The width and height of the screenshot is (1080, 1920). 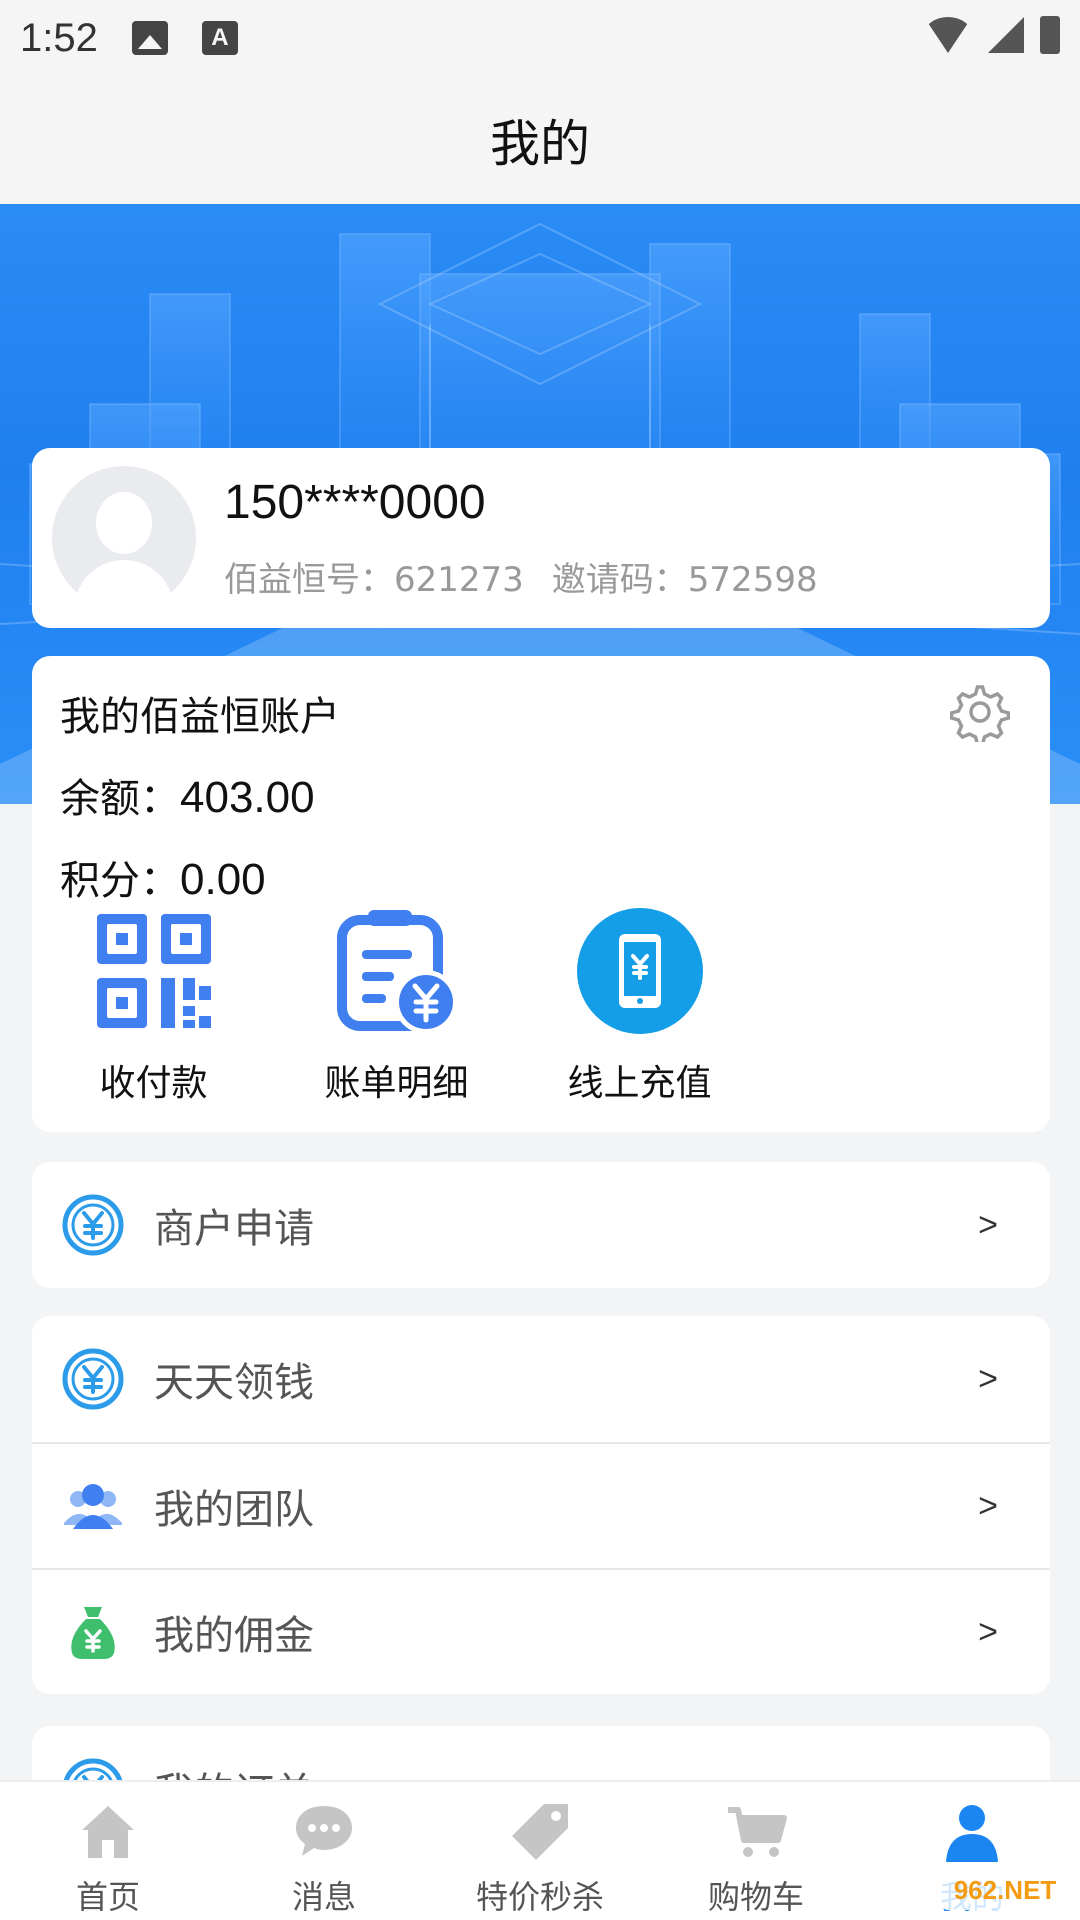 I want to click on menu-label-my-commission: 我的佣金, so click(x=234, y=1636).